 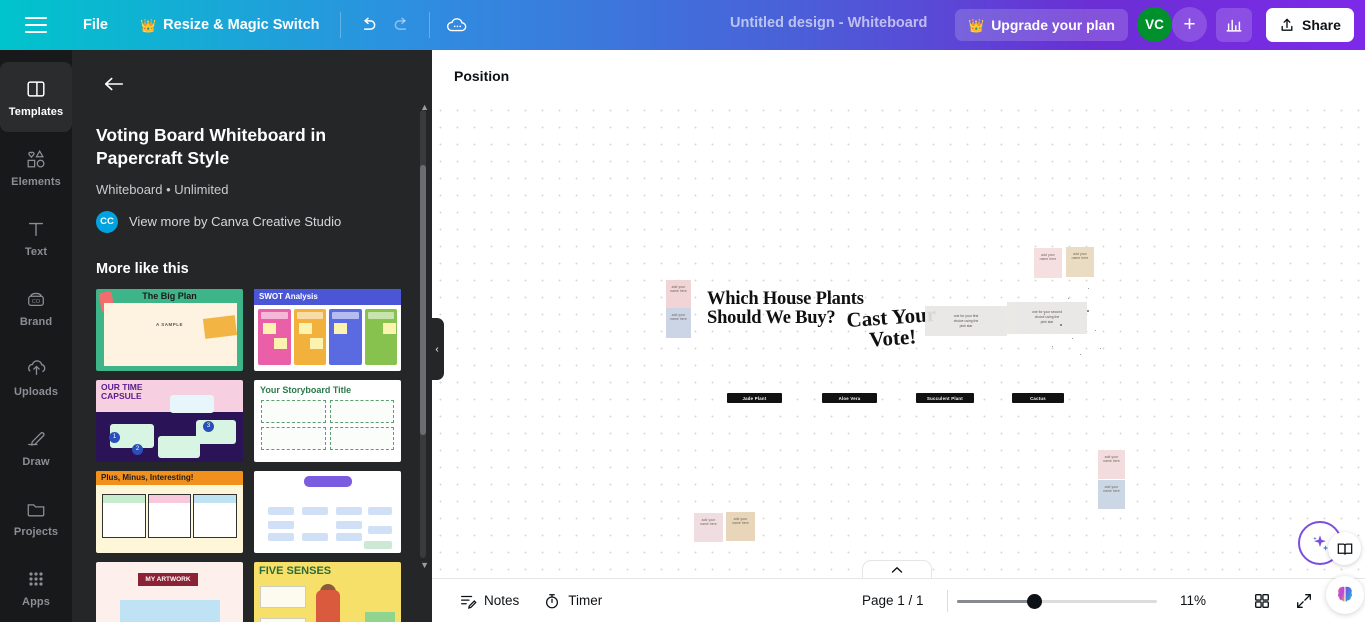 I want to click on panel-scrollbar-thumb, so click(x=423, y=300).